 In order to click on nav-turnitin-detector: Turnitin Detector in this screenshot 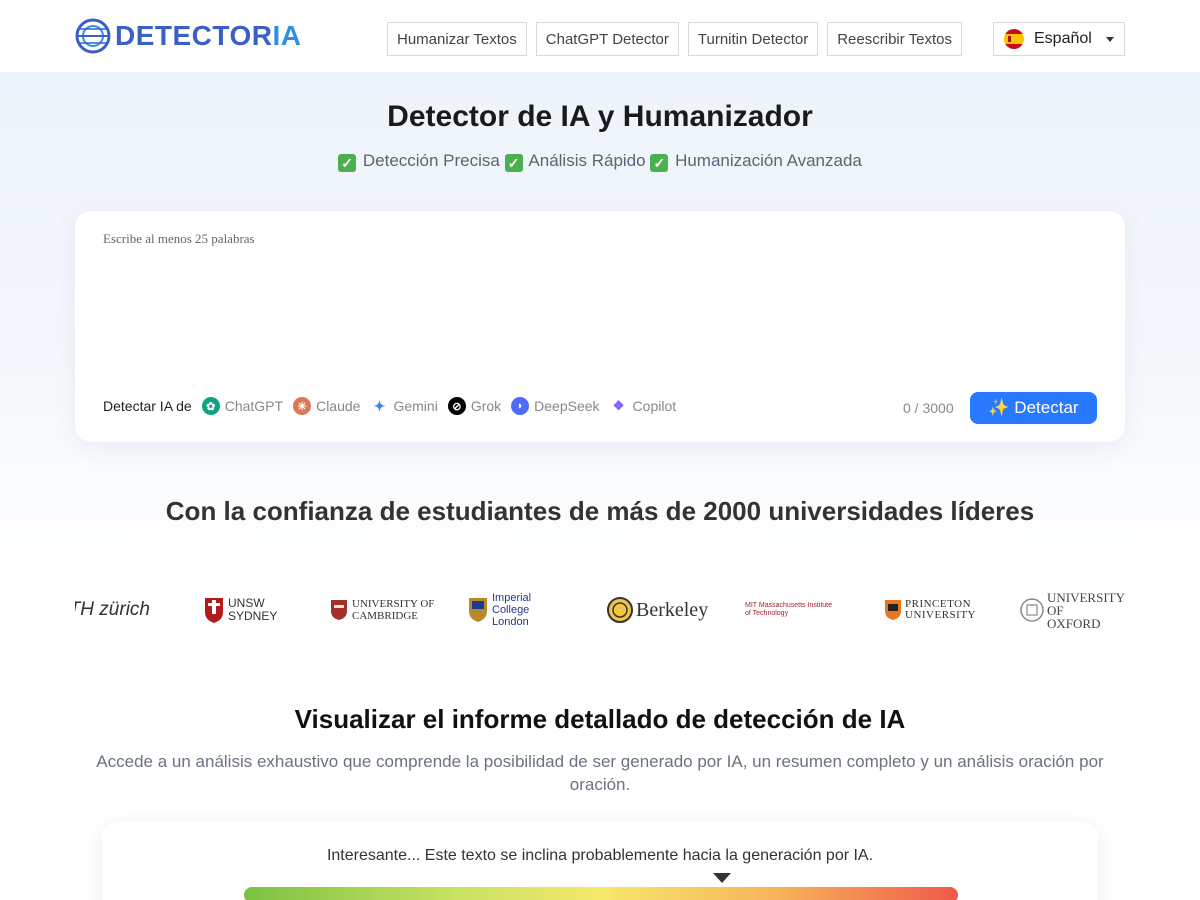, I will do `click(753, 39)`.